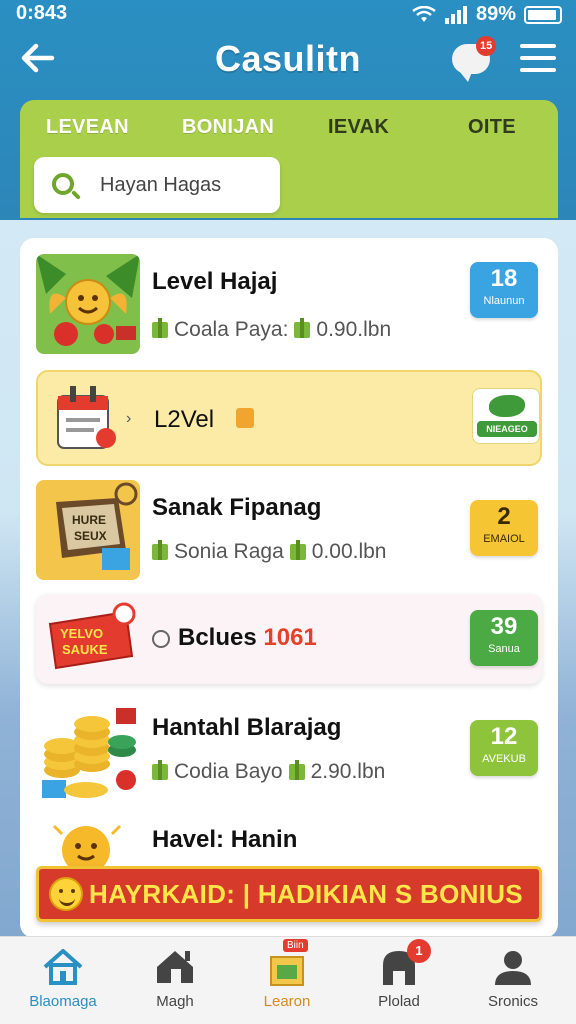  I want to click on item-title-text: Bclues, so click(217, 637).